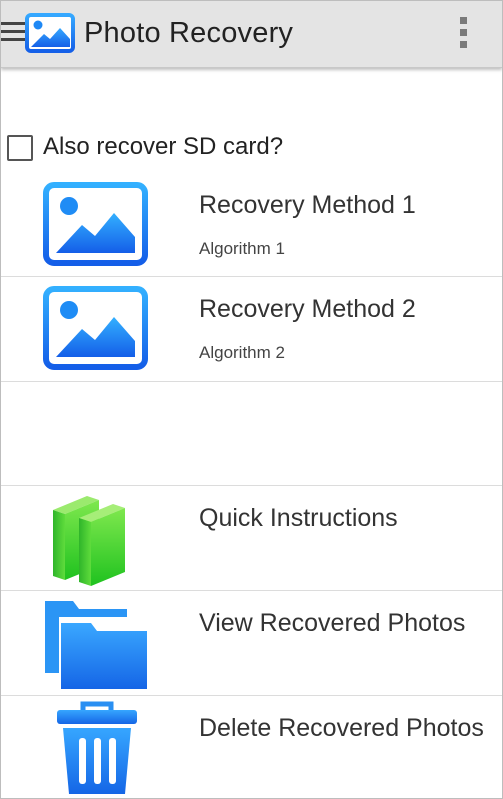 This screenshot has height=799, width=503. Describe the element at coordinates (251, 642) in the screenshot. I see `view-recovered-photos-item: View Recovered Photos` at that location.